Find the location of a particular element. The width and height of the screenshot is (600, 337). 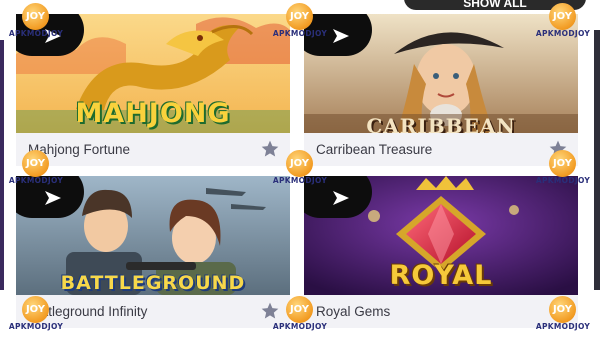

game-logo: BATTLEGROUND is located at coordinates (153, 283).